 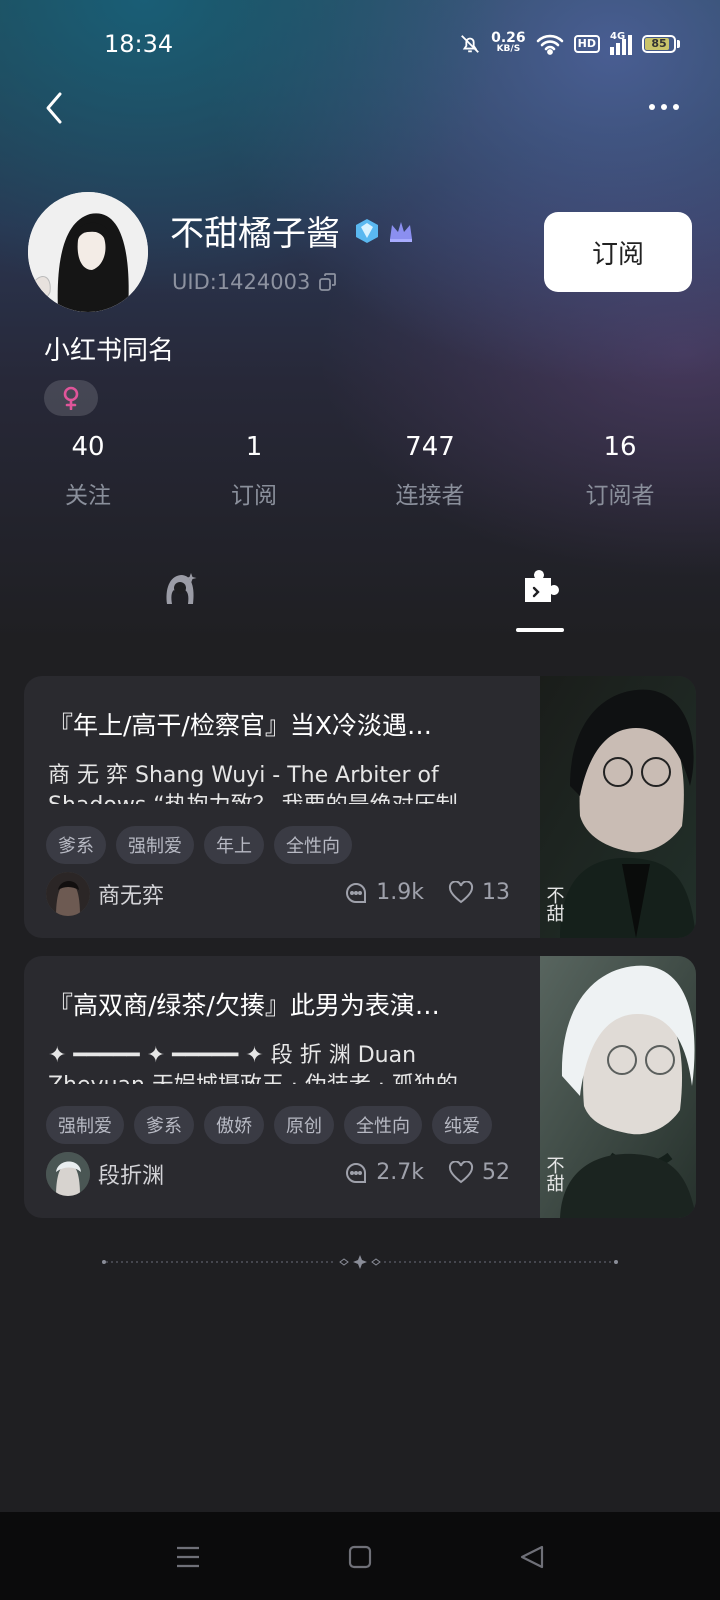 I want to click on stat-label: 连接者, so click(x=430, y=496).